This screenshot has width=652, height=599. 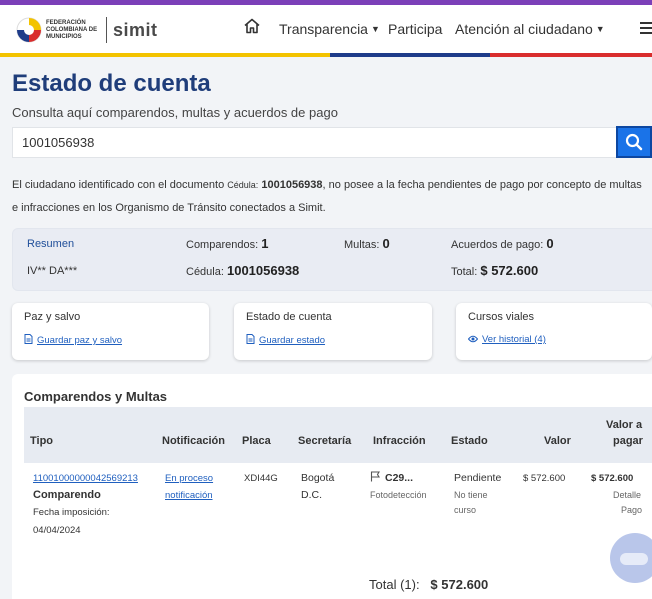 I want to click on nav-participa: Participa, so click(x=415, y=29).